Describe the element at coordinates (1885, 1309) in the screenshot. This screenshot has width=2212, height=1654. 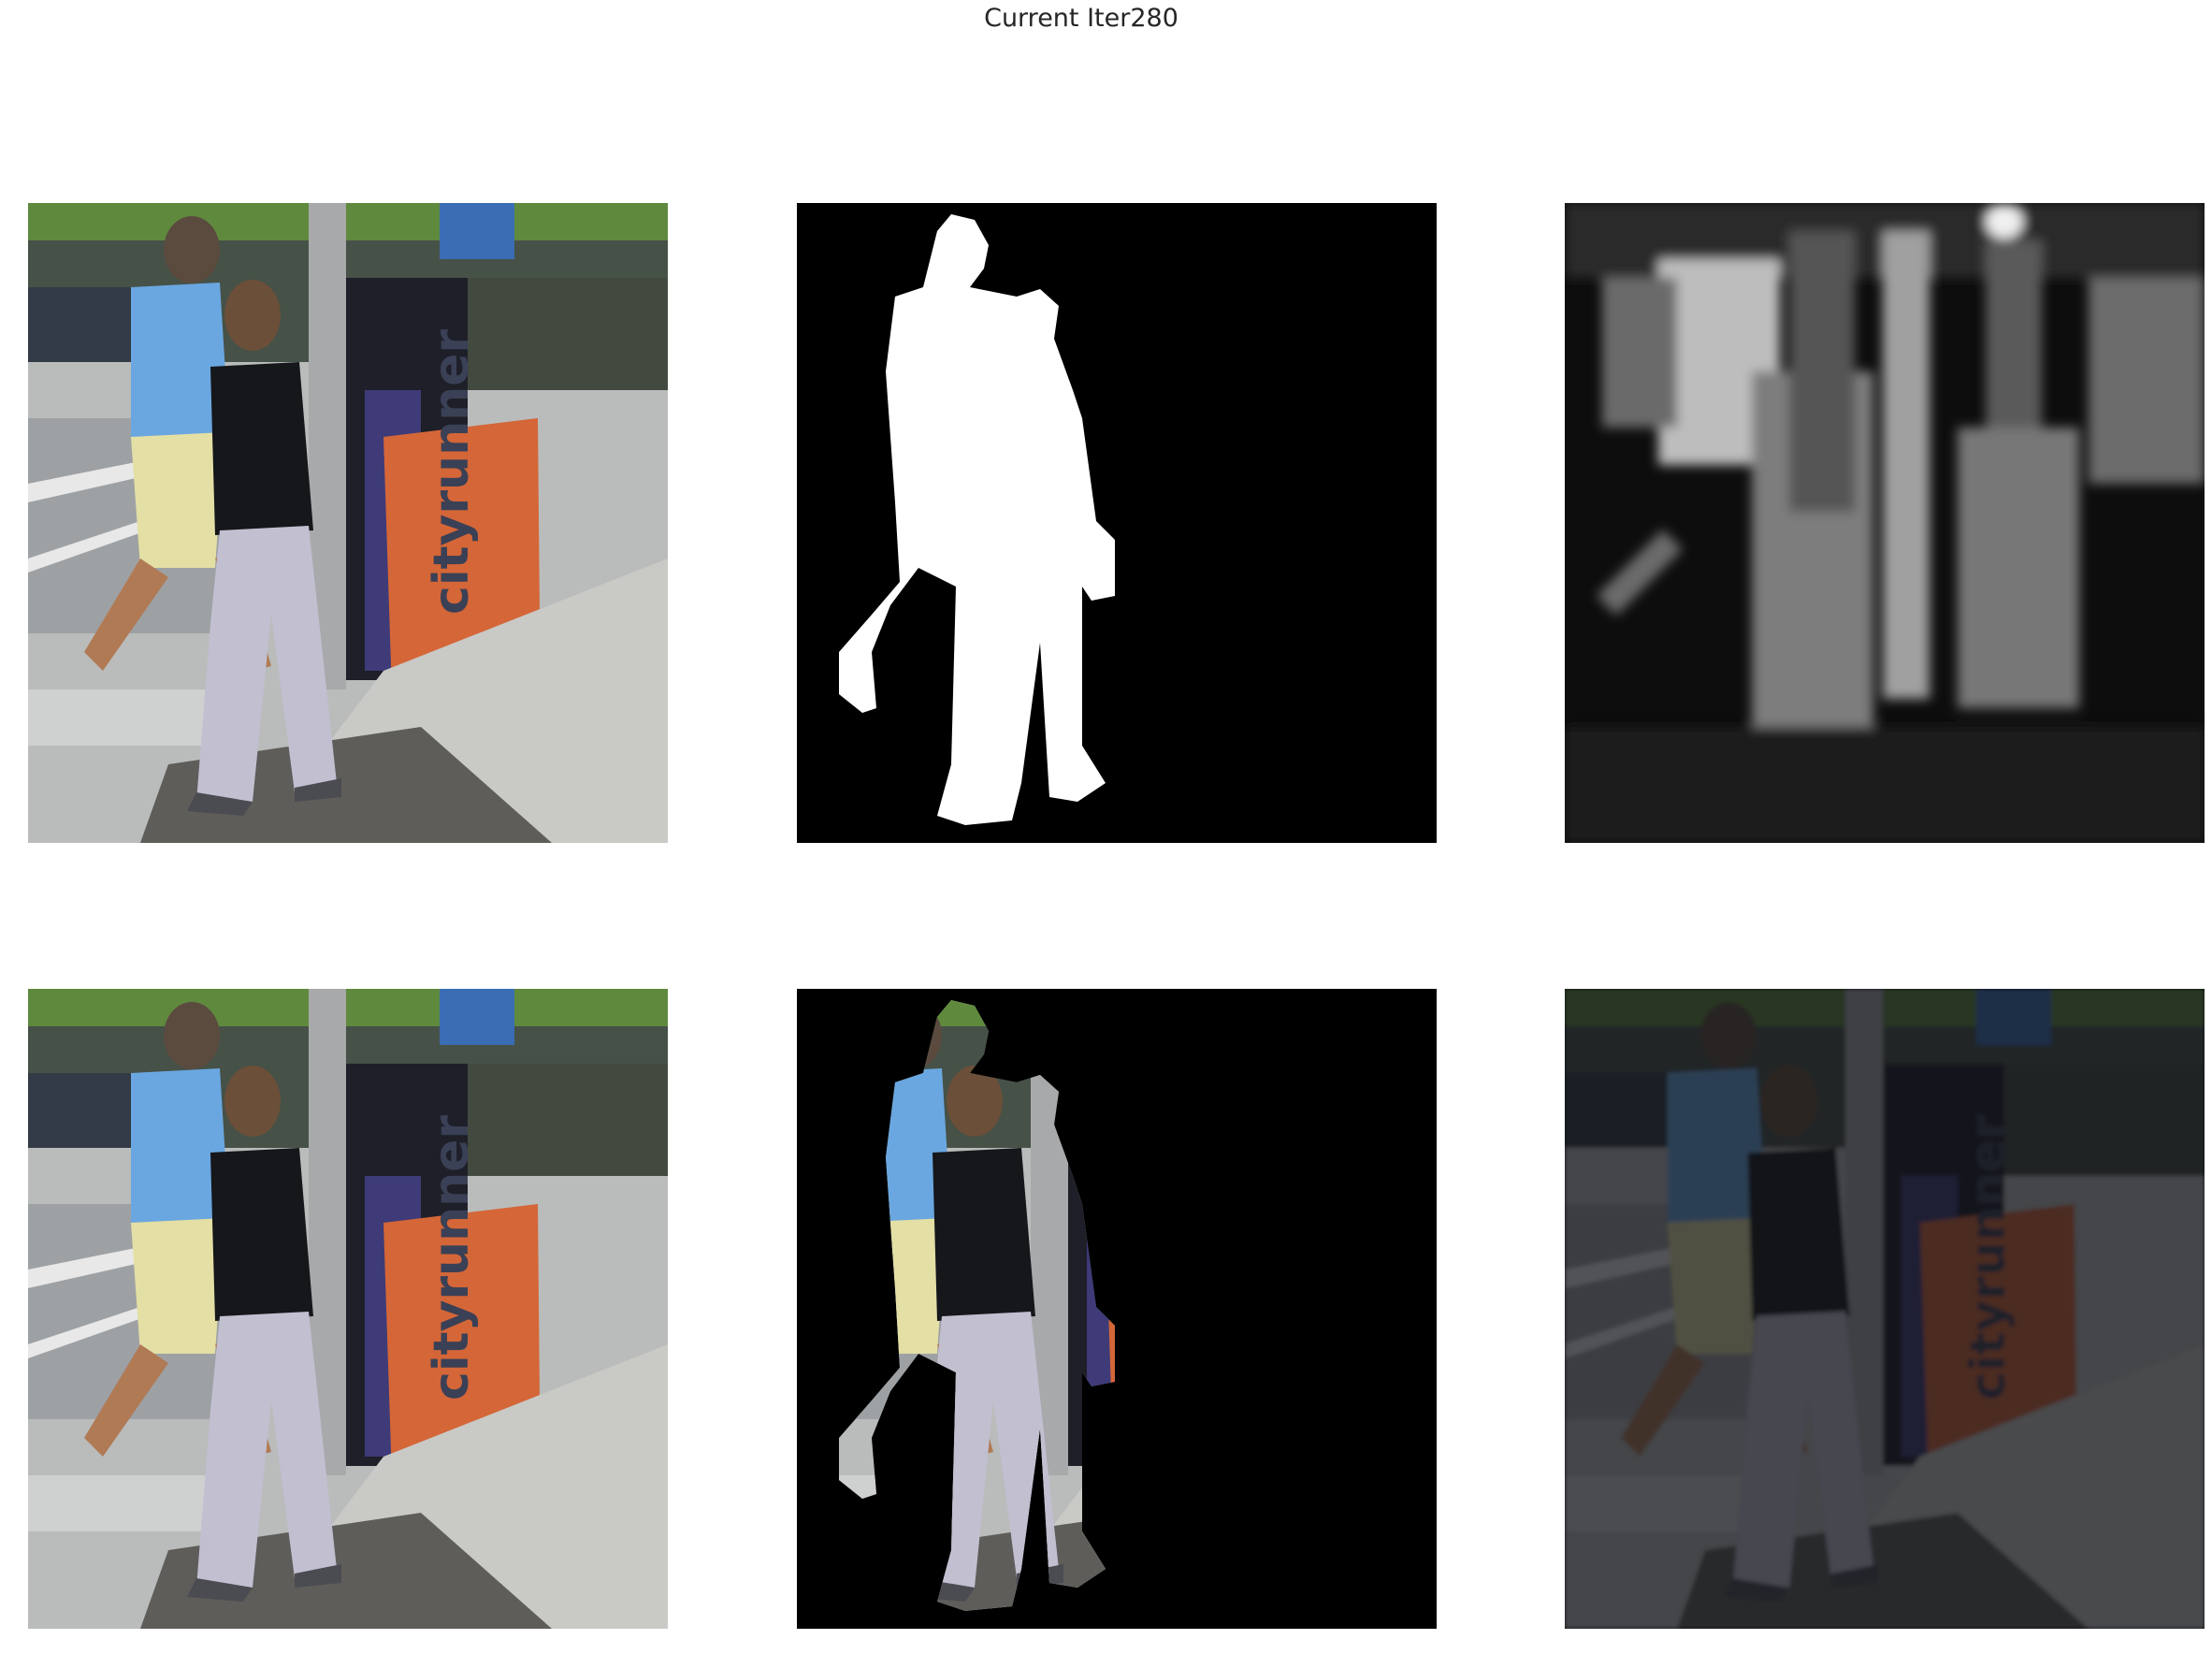
I see `predicted-foreground-composite` at that location.